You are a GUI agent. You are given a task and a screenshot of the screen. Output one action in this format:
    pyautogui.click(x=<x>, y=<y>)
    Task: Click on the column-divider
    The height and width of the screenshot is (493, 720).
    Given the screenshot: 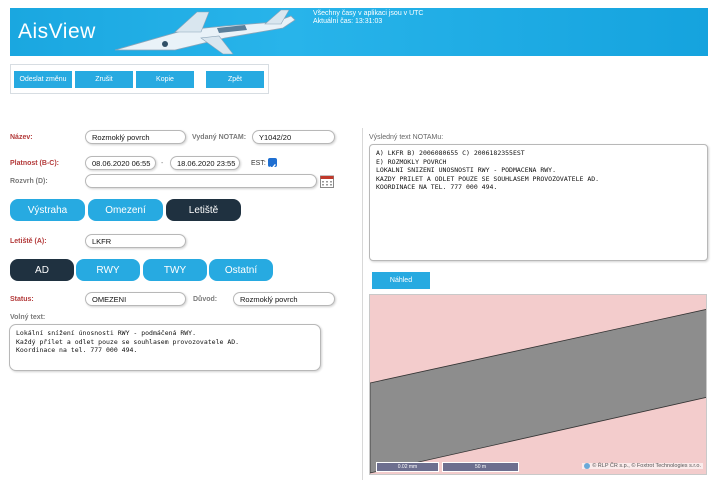 What is the action you would take?
    pyautogui.click(x=362, y=304)
    